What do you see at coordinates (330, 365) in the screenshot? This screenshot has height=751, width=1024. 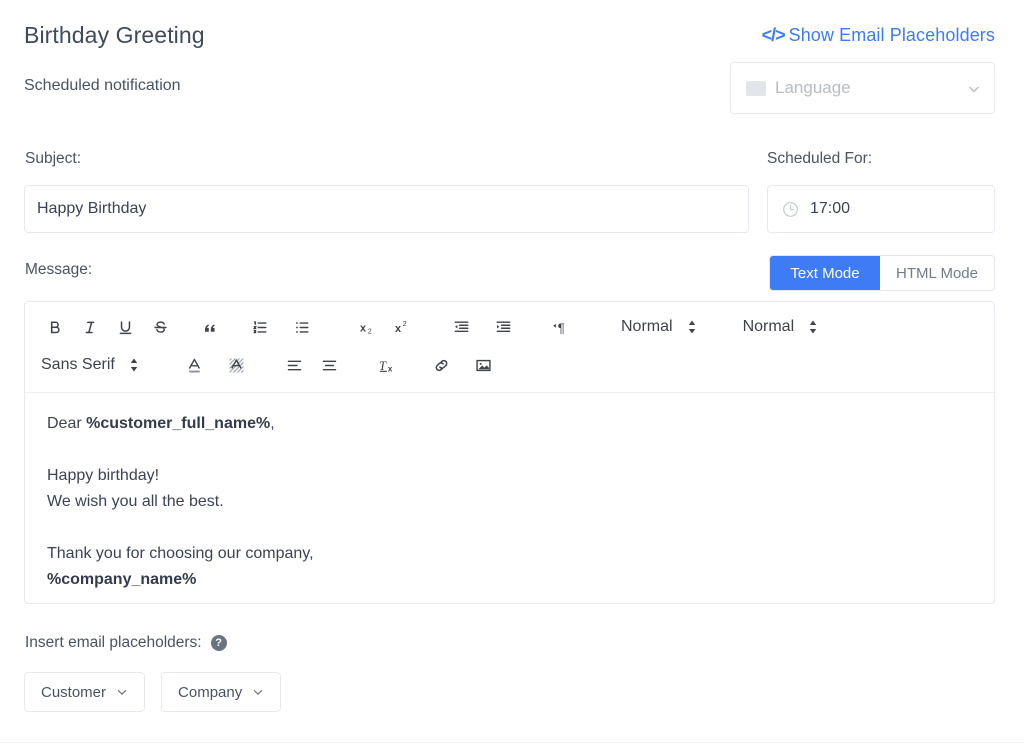 I see `align-center-icon` at bounding box center [330, 365].